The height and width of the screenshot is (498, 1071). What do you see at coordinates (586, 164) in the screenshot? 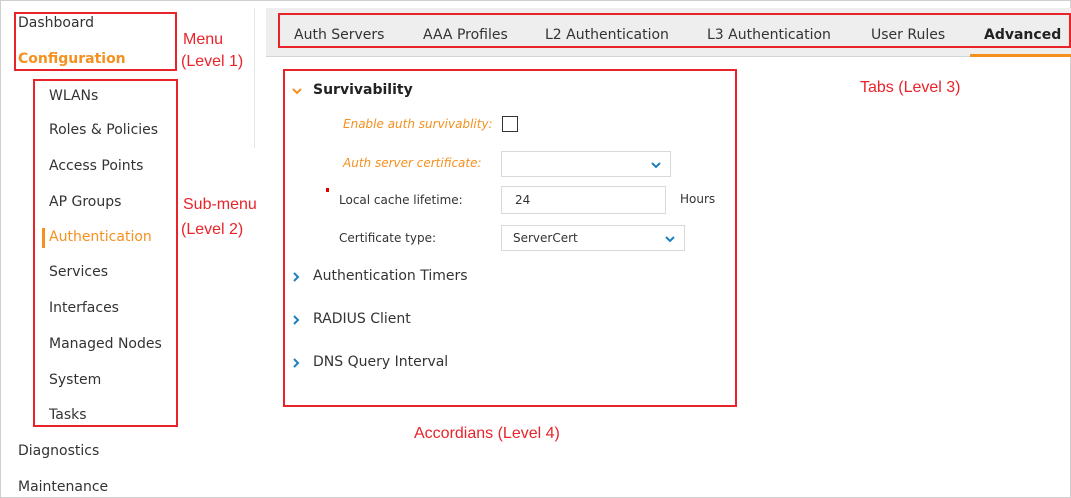
I see `auth-server-certificate-select` at bounding box center [586, 164].